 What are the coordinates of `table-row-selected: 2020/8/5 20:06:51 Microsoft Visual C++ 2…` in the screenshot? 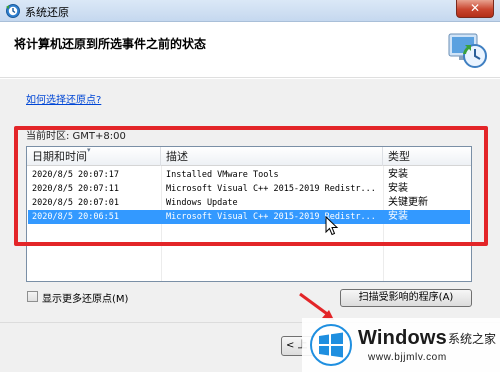 It's located at (249, 217).